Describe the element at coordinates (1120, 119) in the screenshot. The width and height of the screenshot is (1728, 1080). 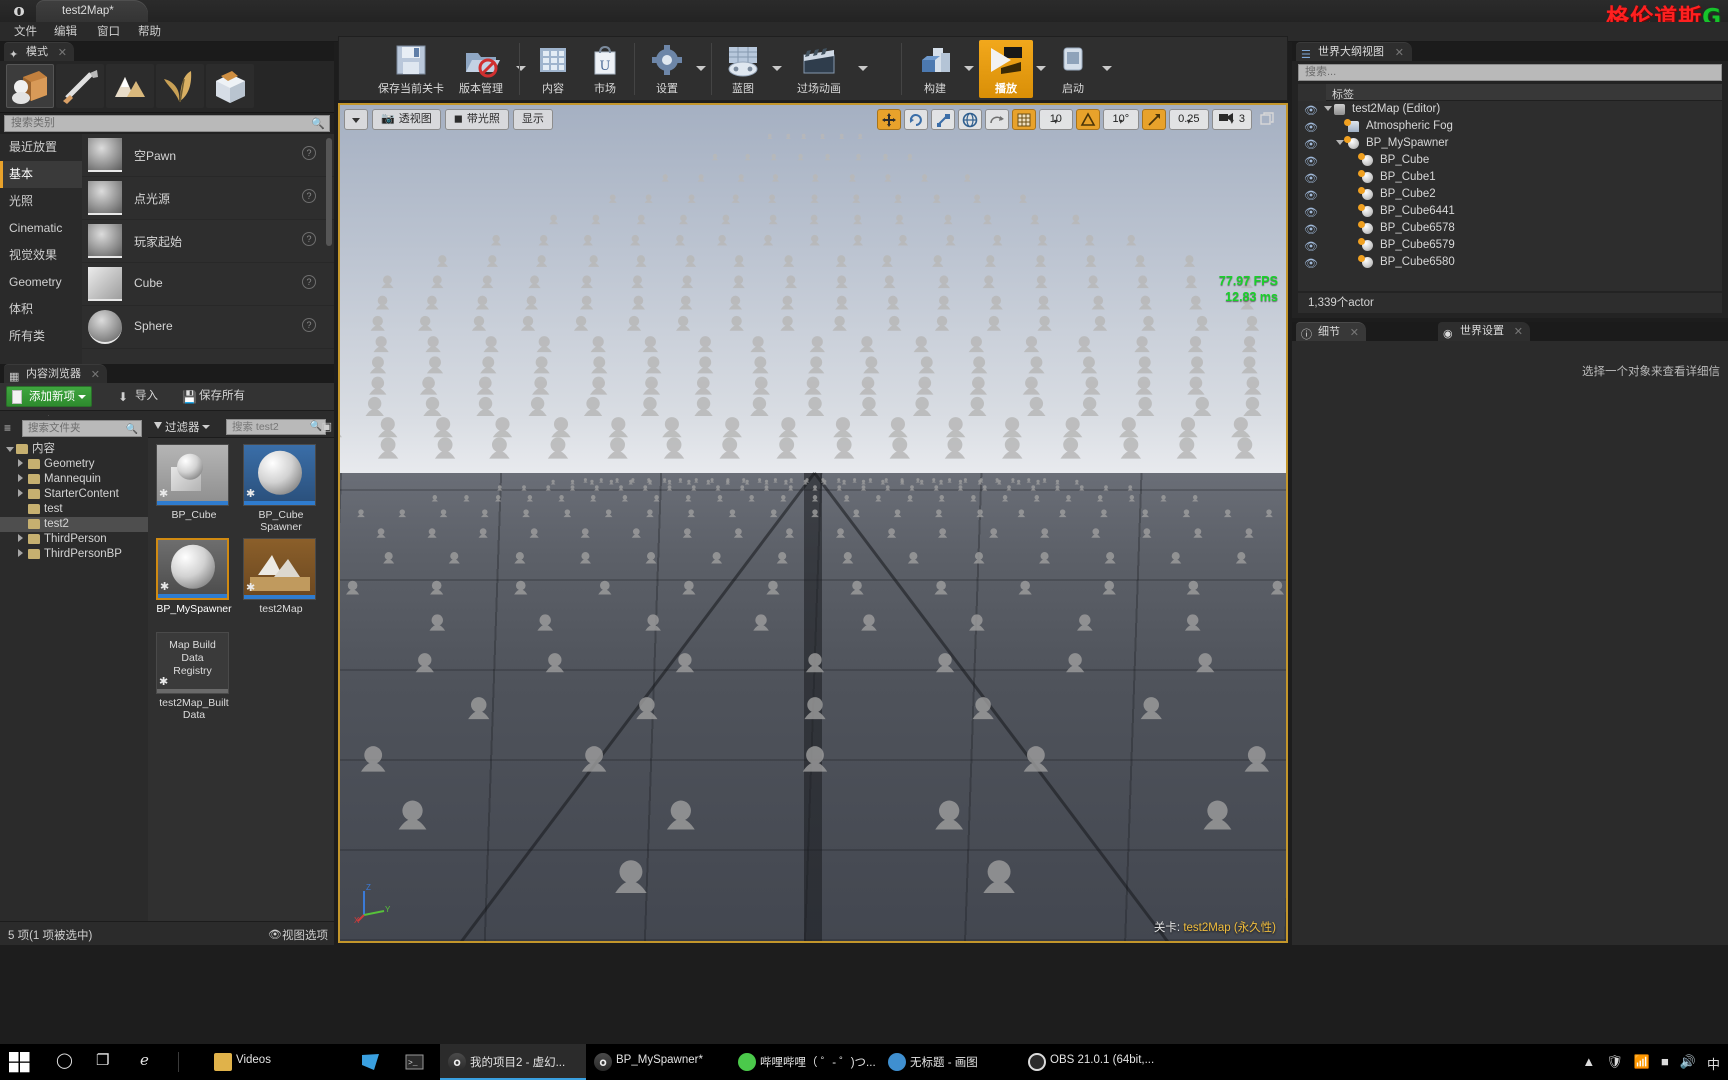
I see `rotation-snap-value: 10° ▾` at that location.